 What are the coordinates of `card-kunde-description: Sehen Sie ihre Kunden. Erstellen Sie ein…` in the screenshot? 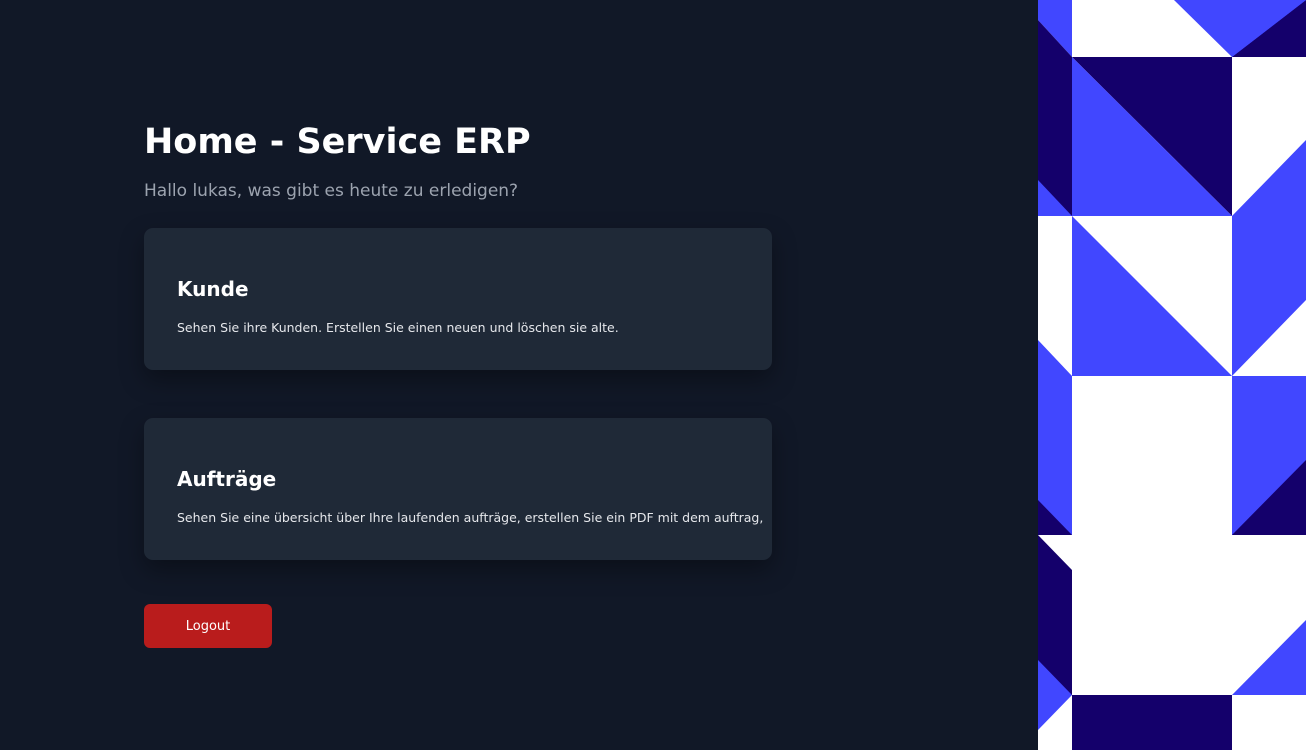 It's located at (398, 327).